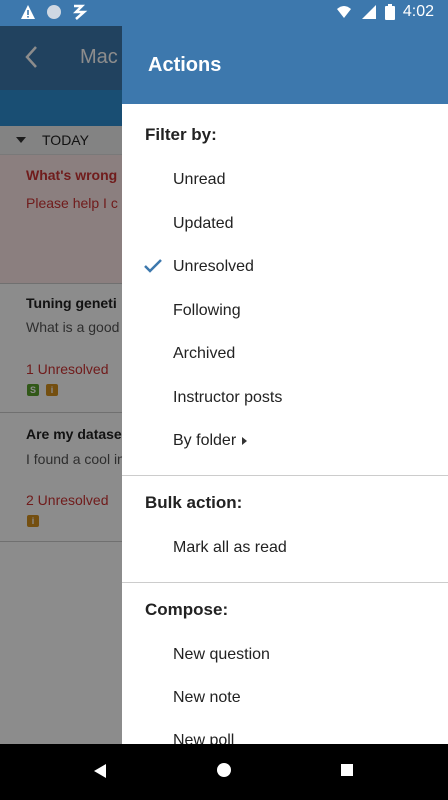  Describe the element at coordinates (221, 655) in the screenshot. I see `new-question-button: New question` at that location.